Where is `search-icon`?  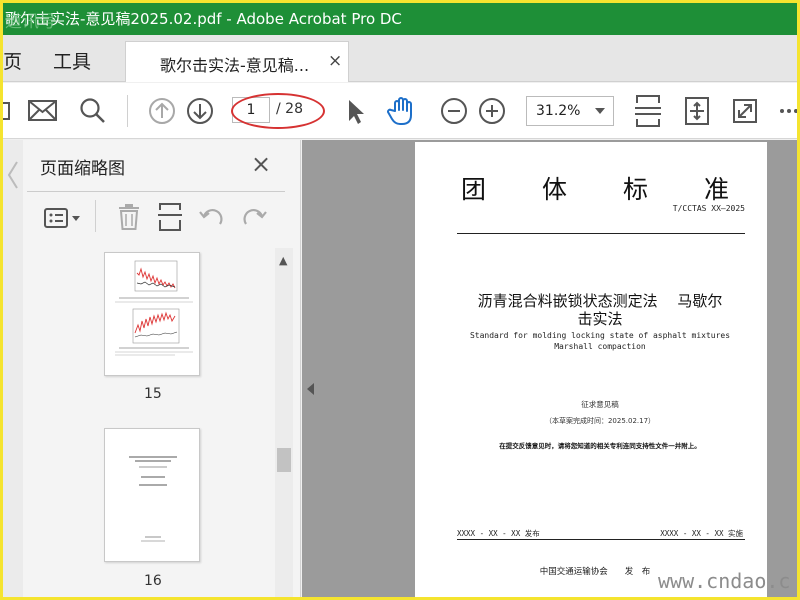 search-icon is located at coordinates (93, 111).